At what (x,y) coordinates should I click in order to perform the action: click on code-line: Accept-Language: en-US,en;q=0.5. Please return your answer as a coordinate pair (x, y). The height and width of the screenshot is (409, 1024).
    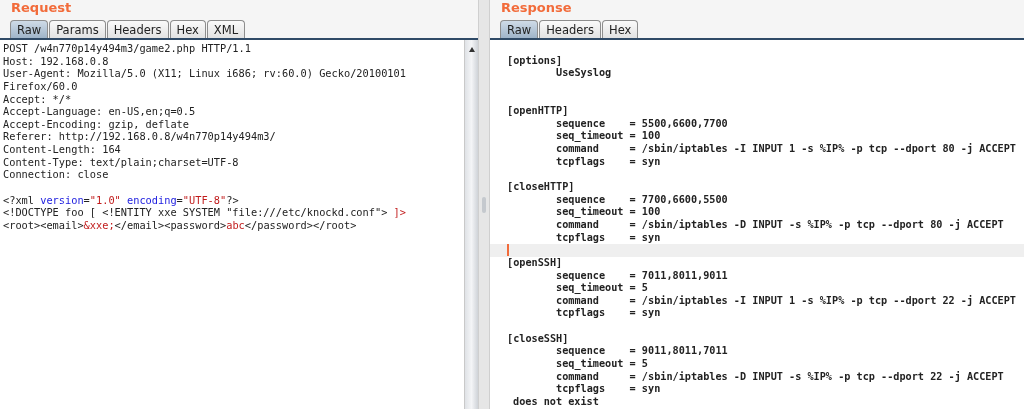
    Looking at the image, I should click on (99, 111).